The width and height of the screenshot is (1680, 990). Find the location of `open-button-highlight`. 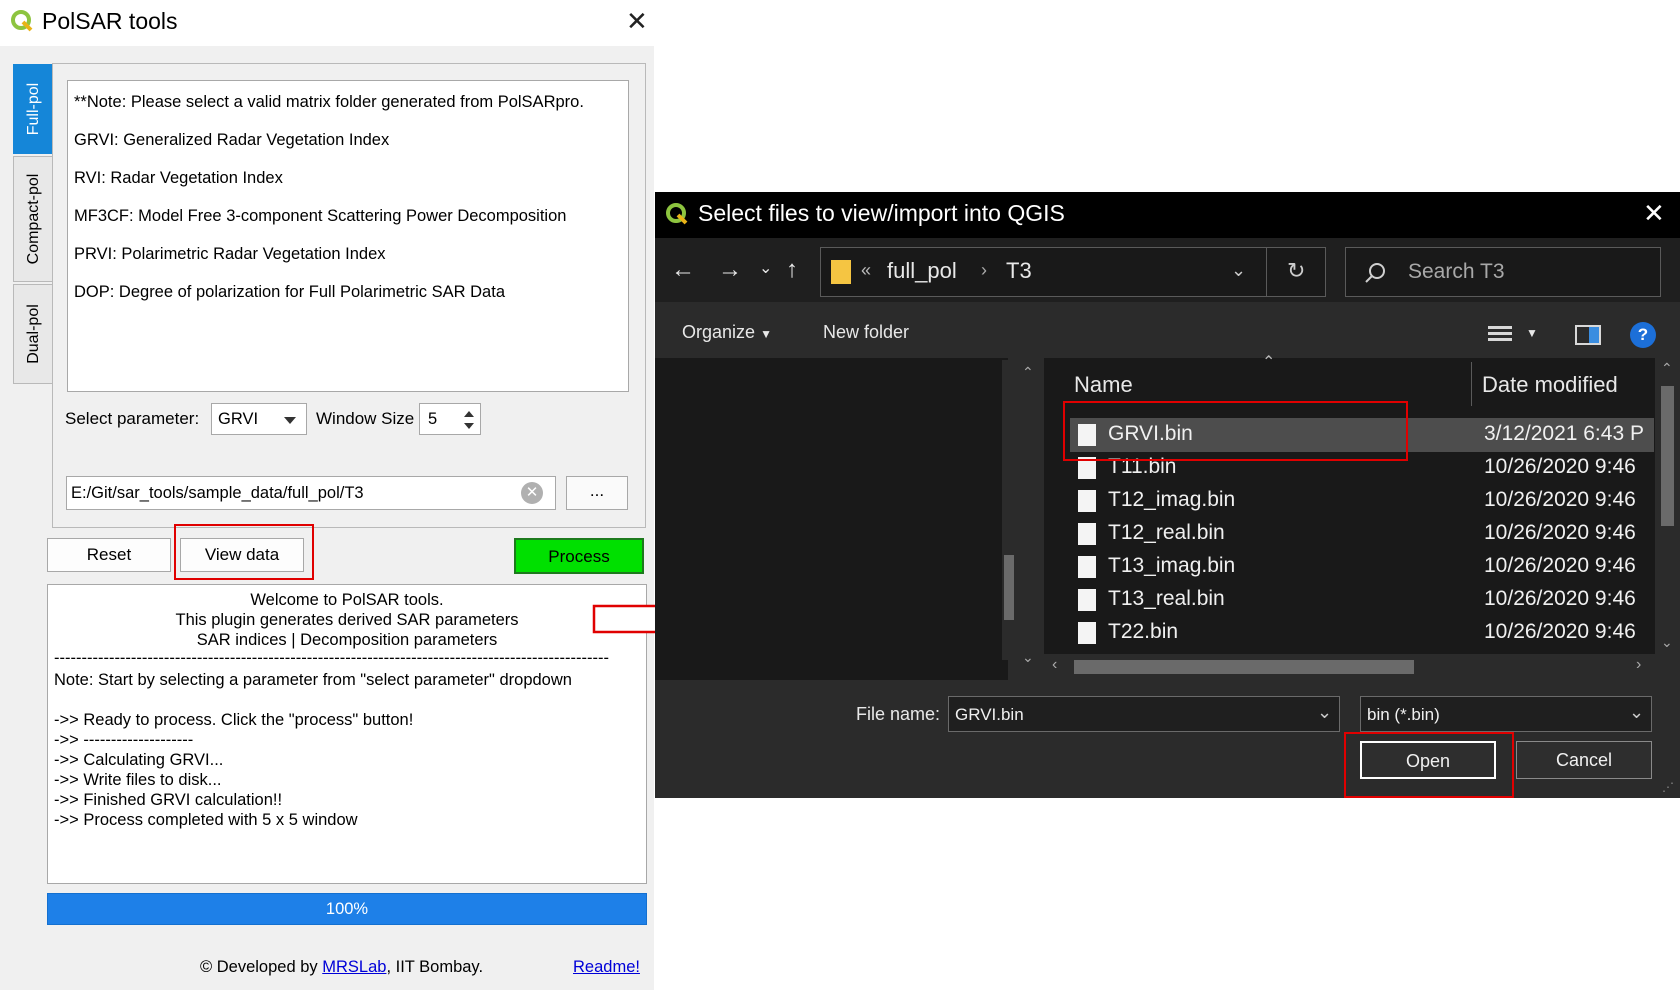

open-button-highlight is located at coordinates (1429, 765).